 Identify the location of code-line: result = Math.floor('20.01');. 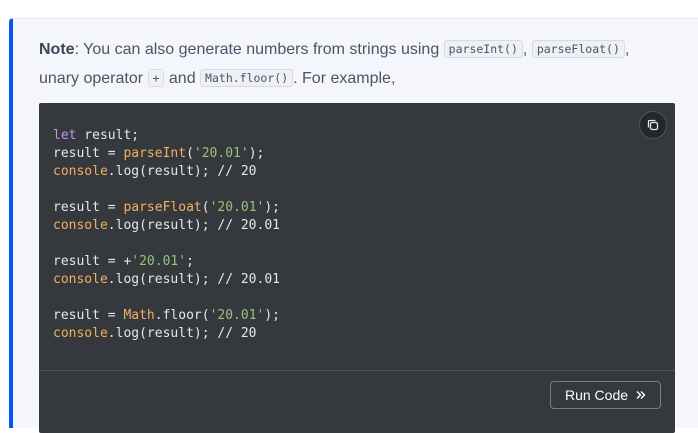
(166, 316).